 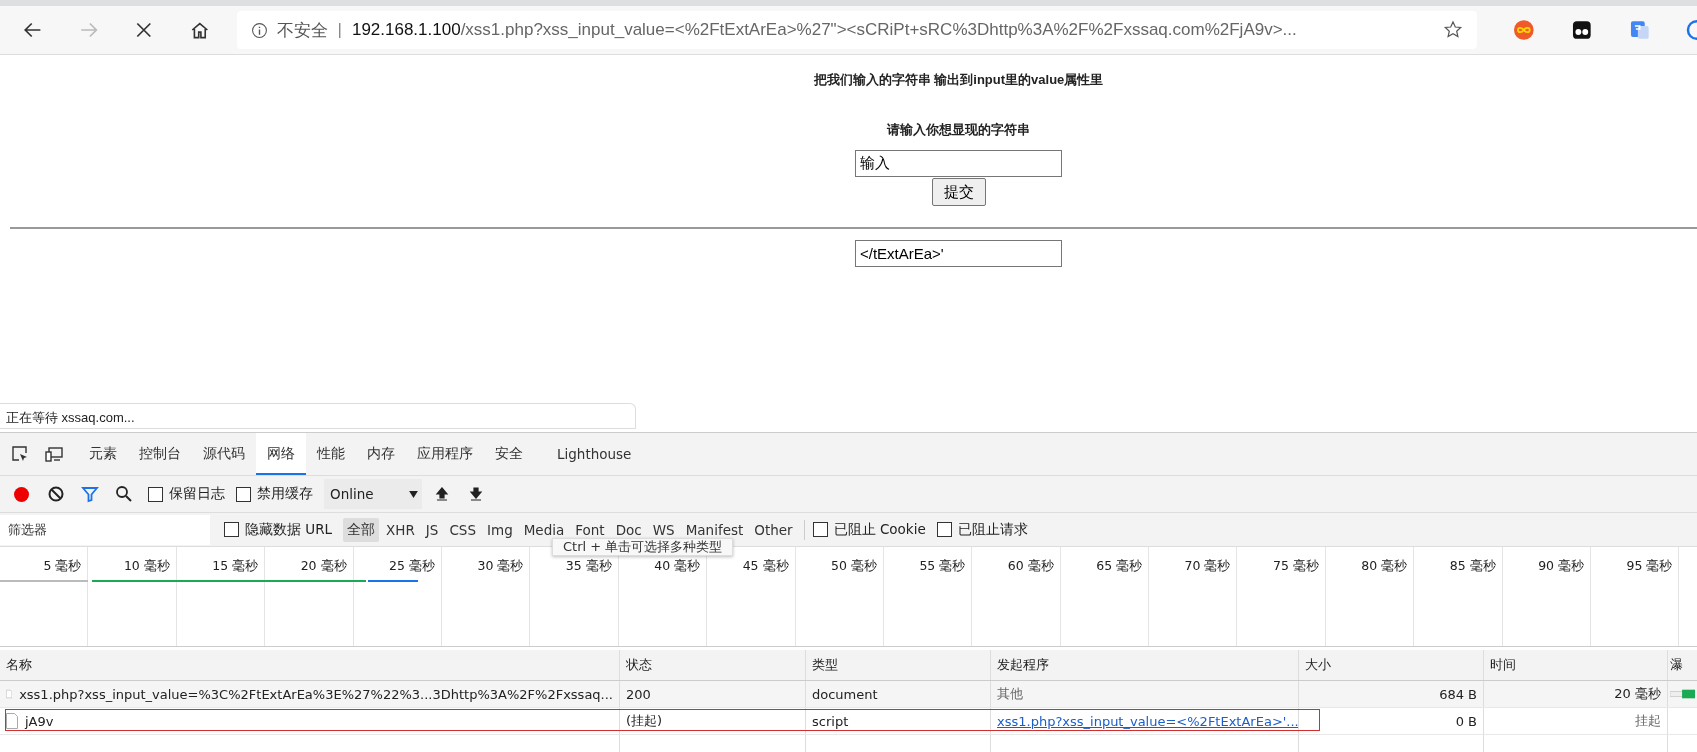 I want to click on time-tick: 90 毫秒, so click(x=1561, y=565).